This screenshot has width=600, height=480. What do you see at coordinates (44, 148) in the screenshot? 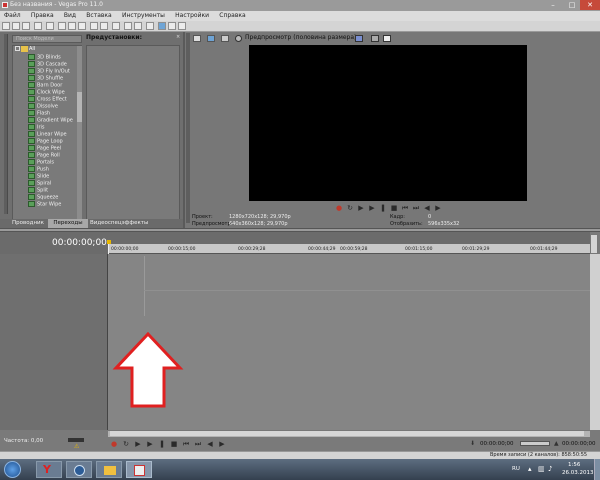
I see `list-item: Page Peel` at bounding box center [44, 148].